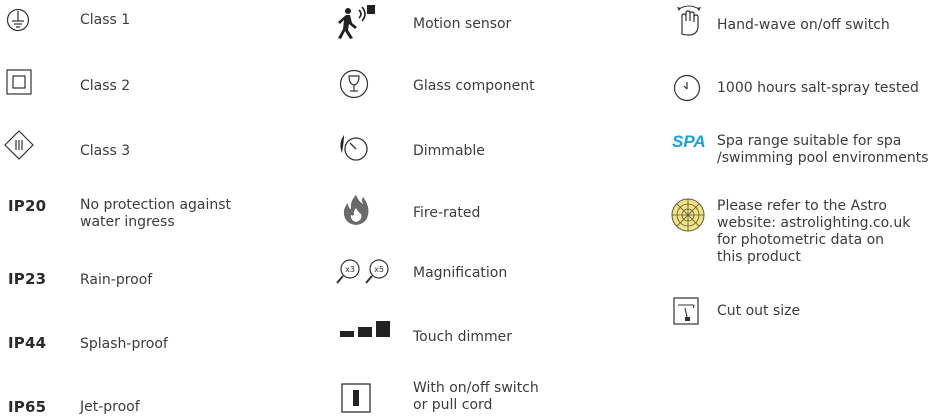 The width and height of the screenshot is (943, 418). What do you see at coordinates (463, 337) in the screenshot?
I see `touch-dimmer-label: Touch dimmer` at bounding box center [463, 337].